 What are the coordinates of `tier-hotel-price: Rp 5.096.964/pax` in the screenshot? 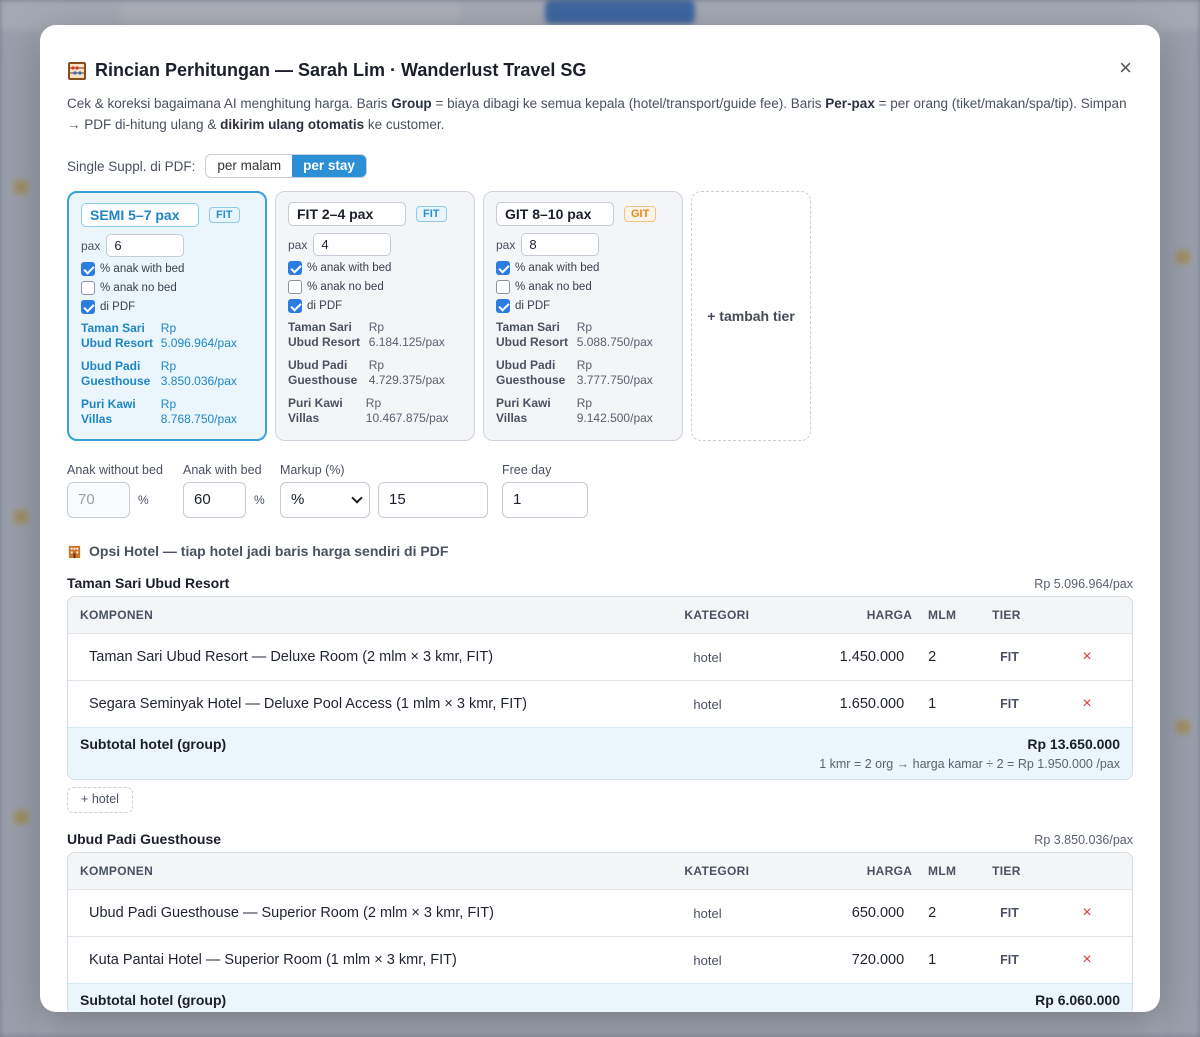 It's located at (198, 335).